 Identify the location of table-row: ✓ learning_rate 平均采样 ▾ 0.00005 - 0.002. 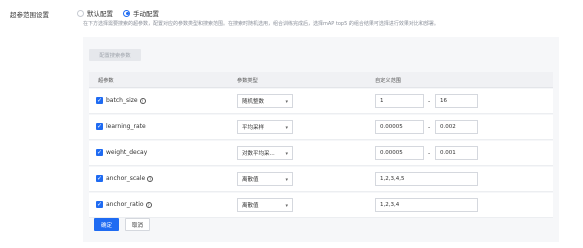
(321, 127).